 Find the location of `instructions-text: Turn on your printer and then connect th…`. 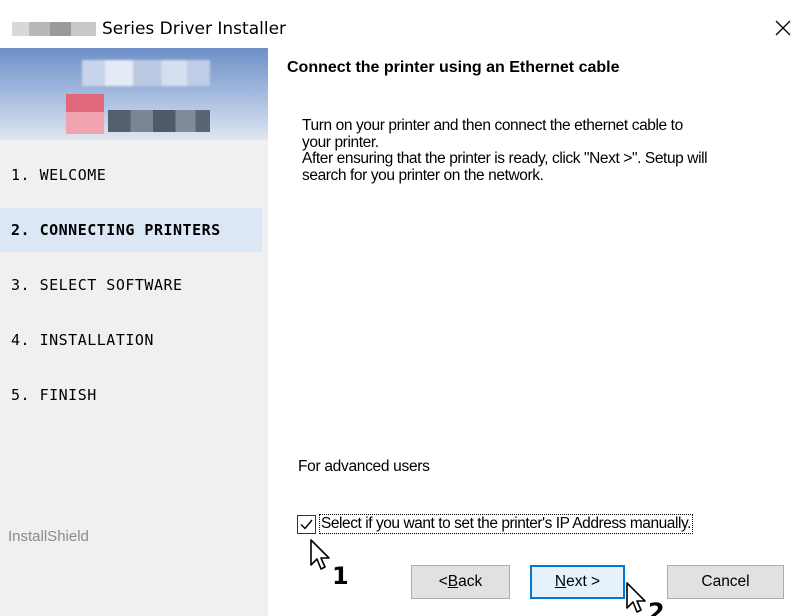

instructions-text: Turn on your printer and then connect th… is located at coordinates (549, 150).